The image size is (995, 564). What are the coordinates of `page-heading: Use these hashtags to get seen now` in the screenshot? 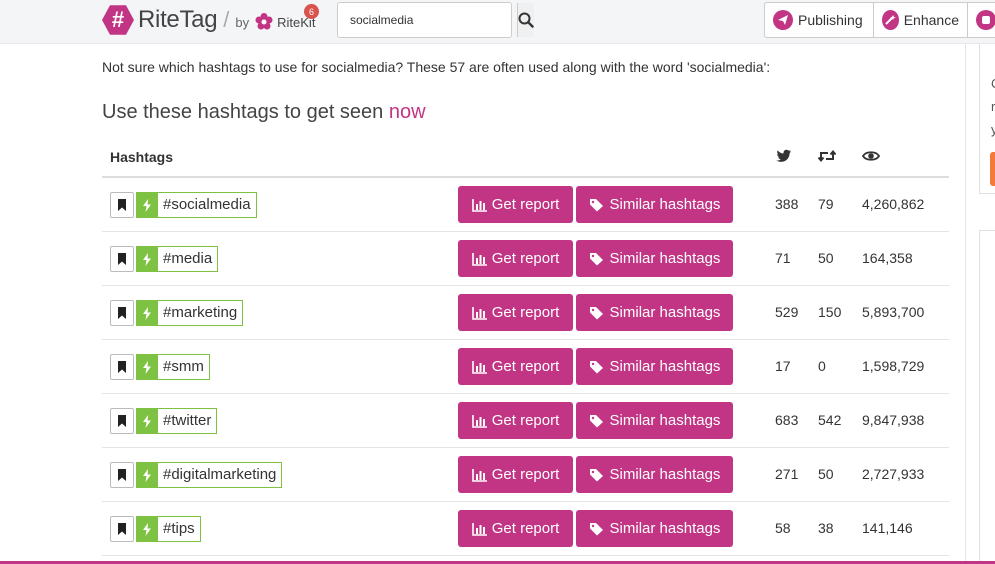 It's located at (264, 112).